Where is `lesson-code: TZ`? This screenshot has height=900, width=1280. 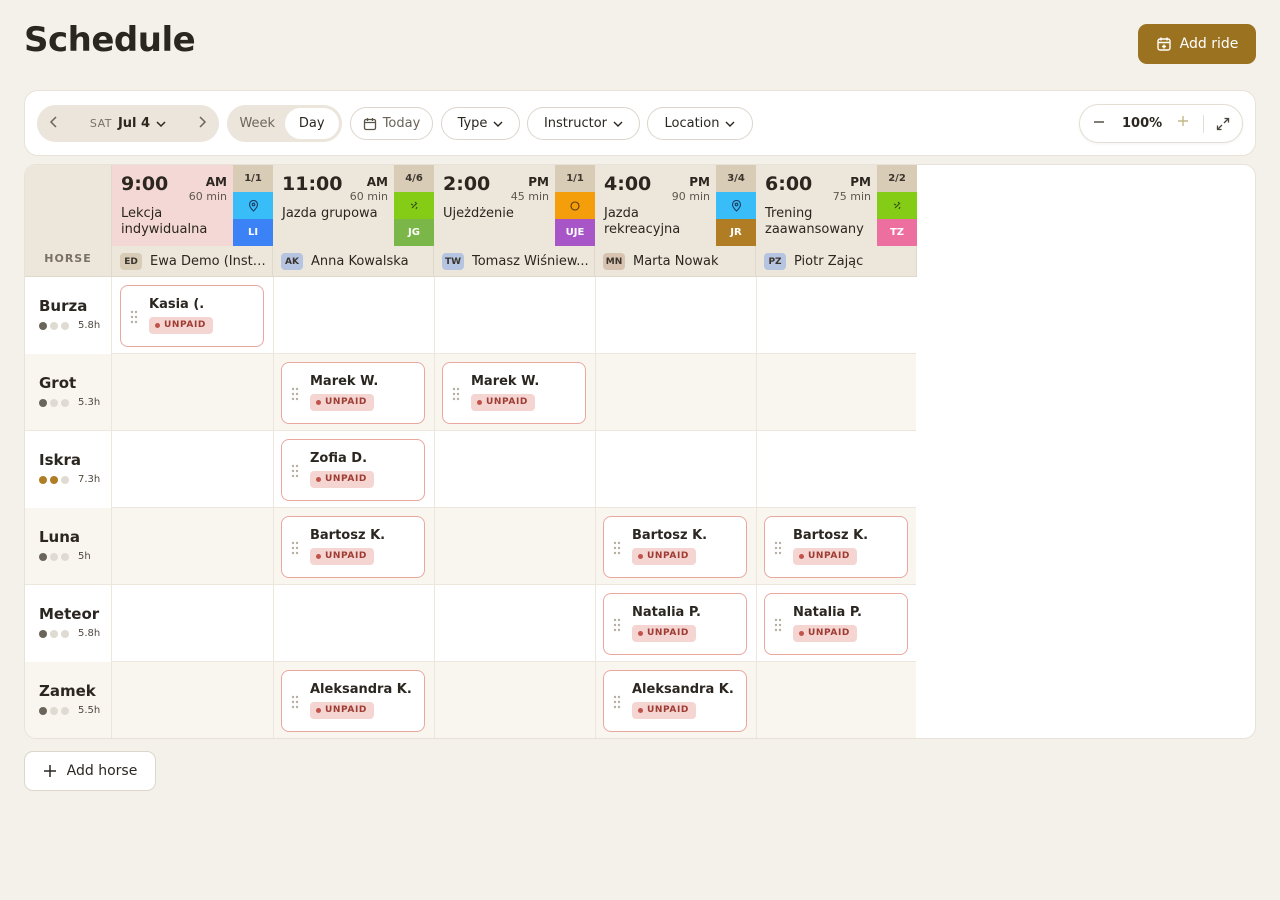 lesson-code: TZ is located at coordinates (897, 232).